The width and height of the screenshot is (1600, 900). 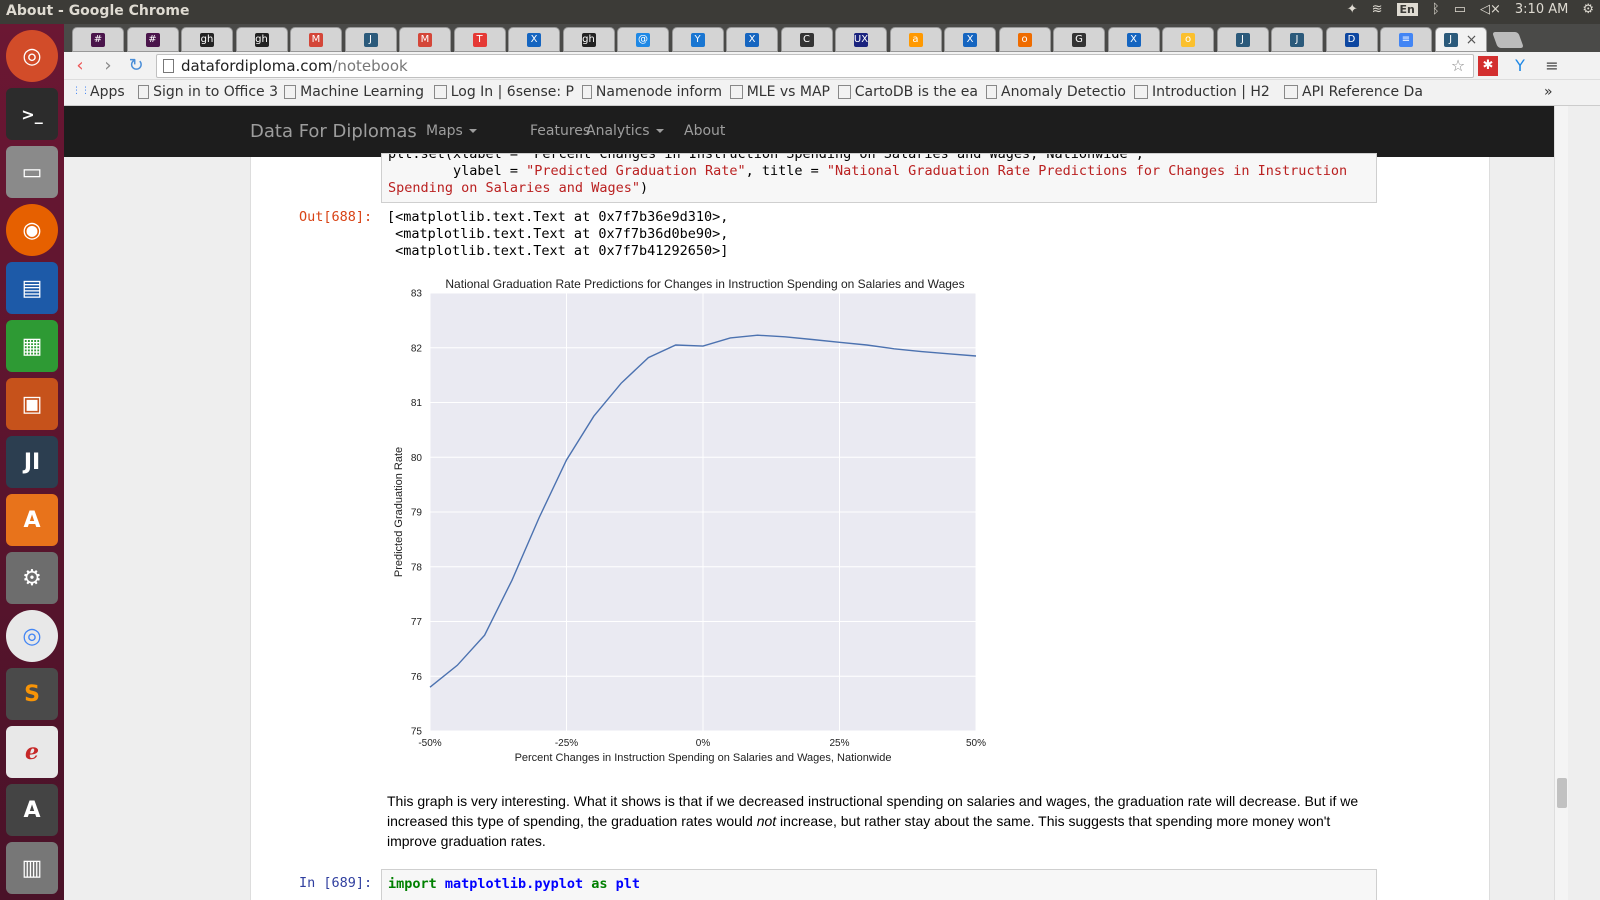 What do you see at coordinates (1460, 39) in the screenshot?
I see `browser-tab: J ×` at bounding box center [1460, 39].